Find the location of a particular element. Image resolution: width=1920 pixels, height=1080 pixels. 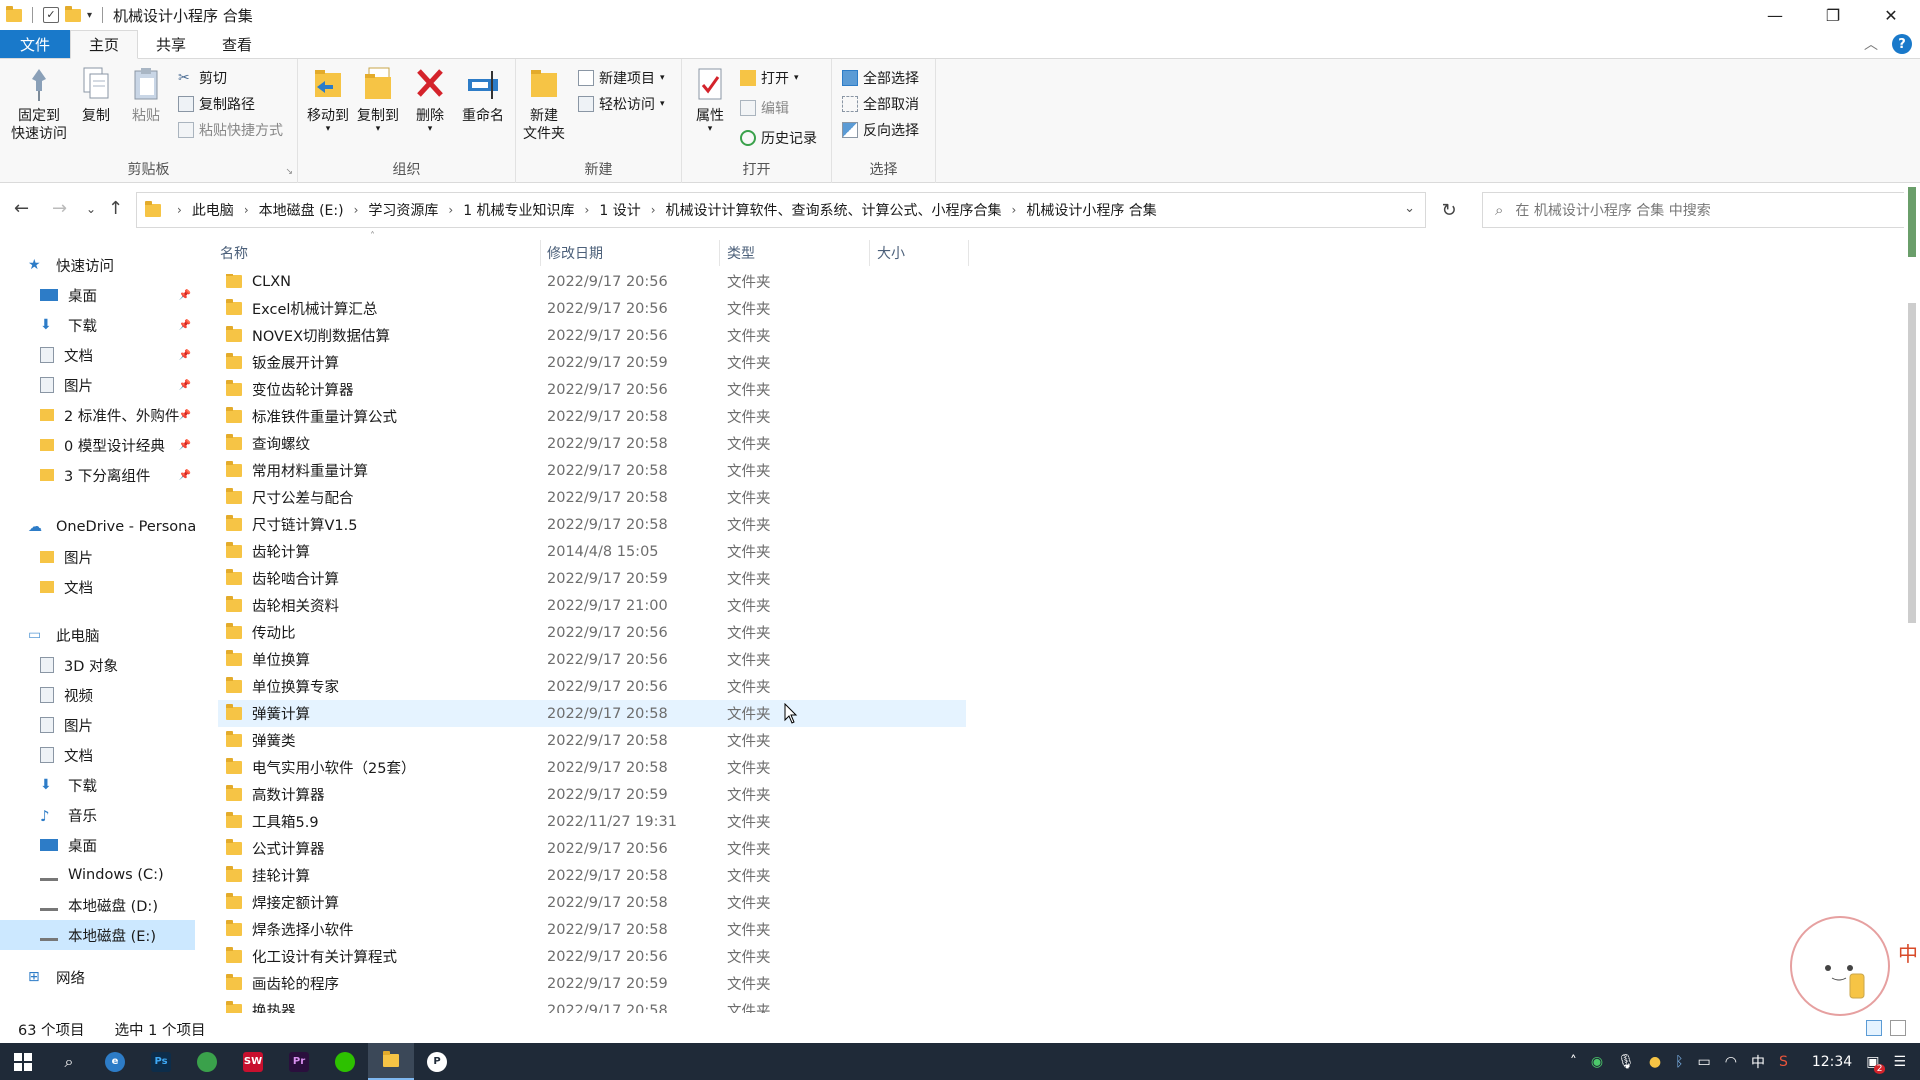

file-row: 弹簧类 2022/9/17 20:58 文件夹 is located at coordinates (592, 740).